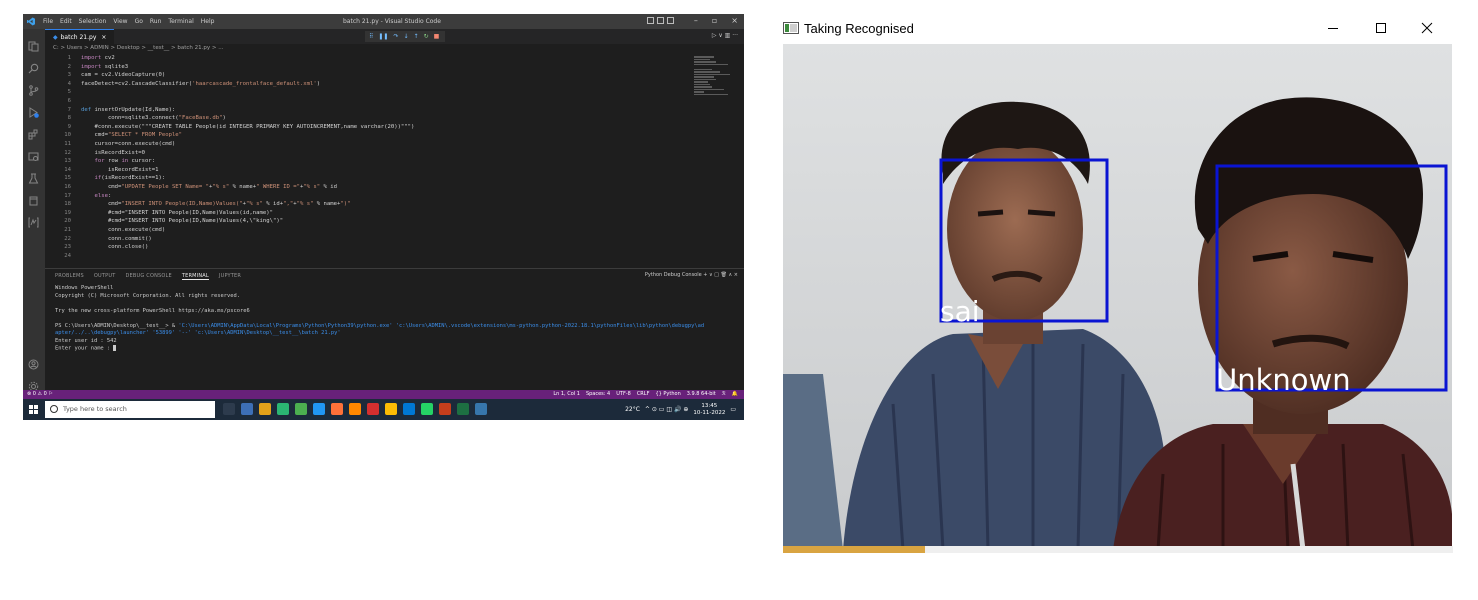 This screenshot has width=1478, height=600. Describe the element at coordinates (566, 394) in the screenshot. I see `status-cursor-pos: Ln 1, Col 1` at that location.